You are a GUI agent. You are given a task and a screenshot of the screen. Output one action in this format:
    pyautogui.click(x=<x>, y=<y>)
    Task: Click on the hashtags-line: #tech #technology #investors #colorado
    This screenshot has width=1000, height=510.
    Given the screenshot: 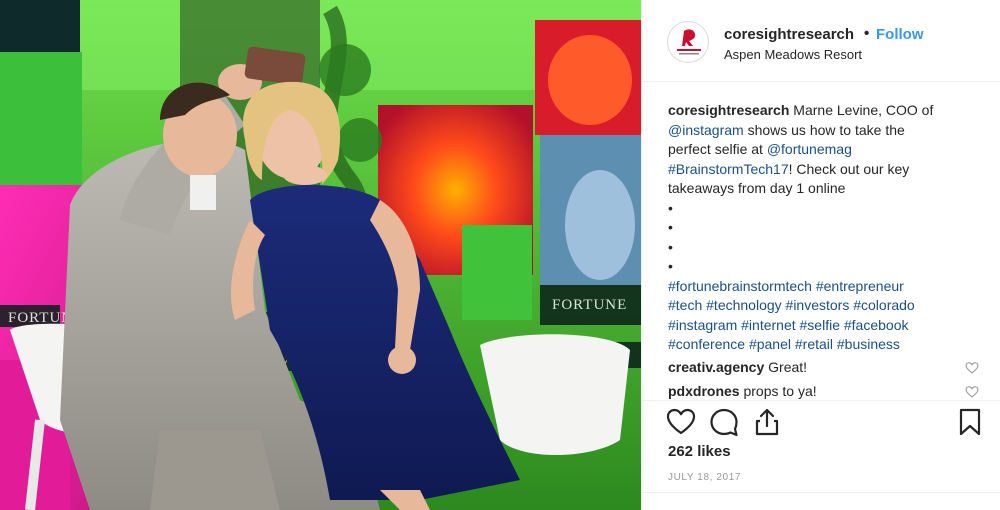 What is the action you would take?
    pyautogui.click(x=828, y=306)
    